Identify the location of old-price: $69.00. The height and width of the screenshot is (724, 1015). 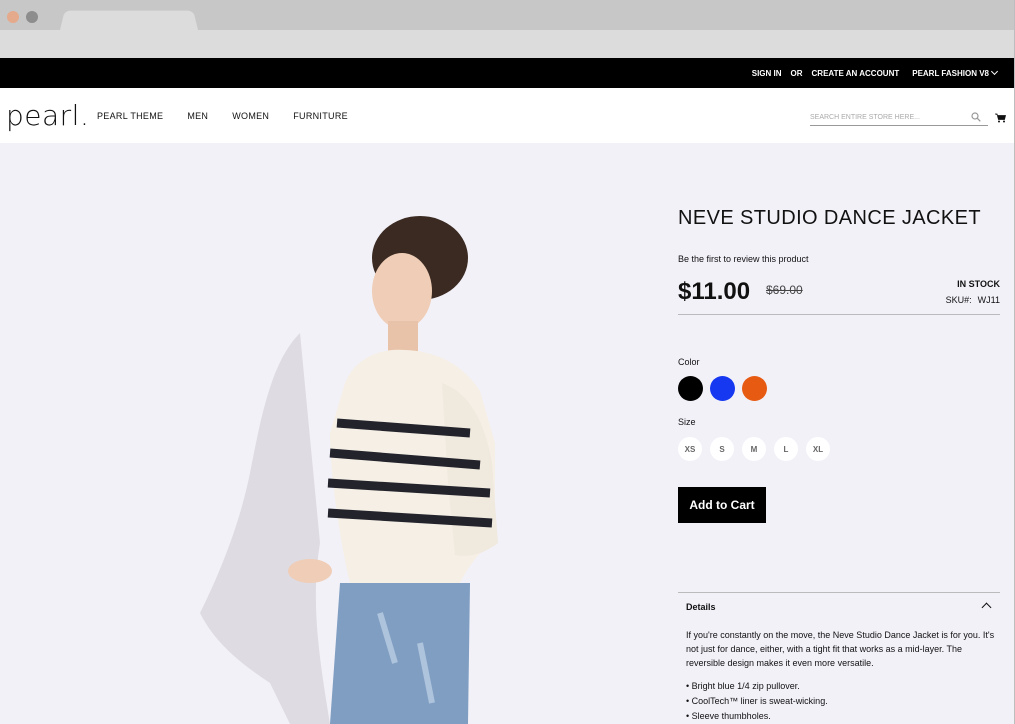
(784, 290).